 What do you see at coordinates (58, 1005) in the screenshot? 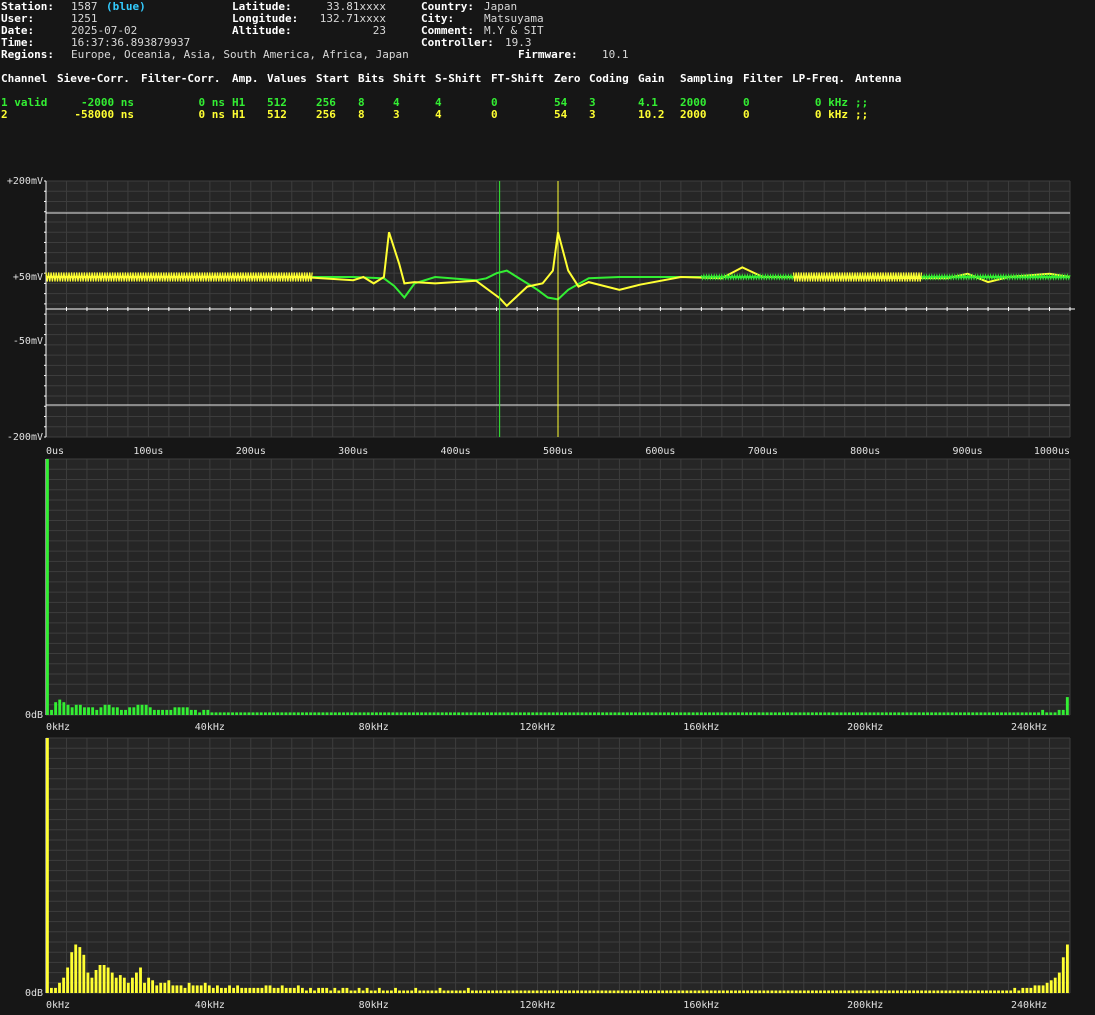
I see `x-tick-label: 0kHz` at bounding box center [58, 1005].